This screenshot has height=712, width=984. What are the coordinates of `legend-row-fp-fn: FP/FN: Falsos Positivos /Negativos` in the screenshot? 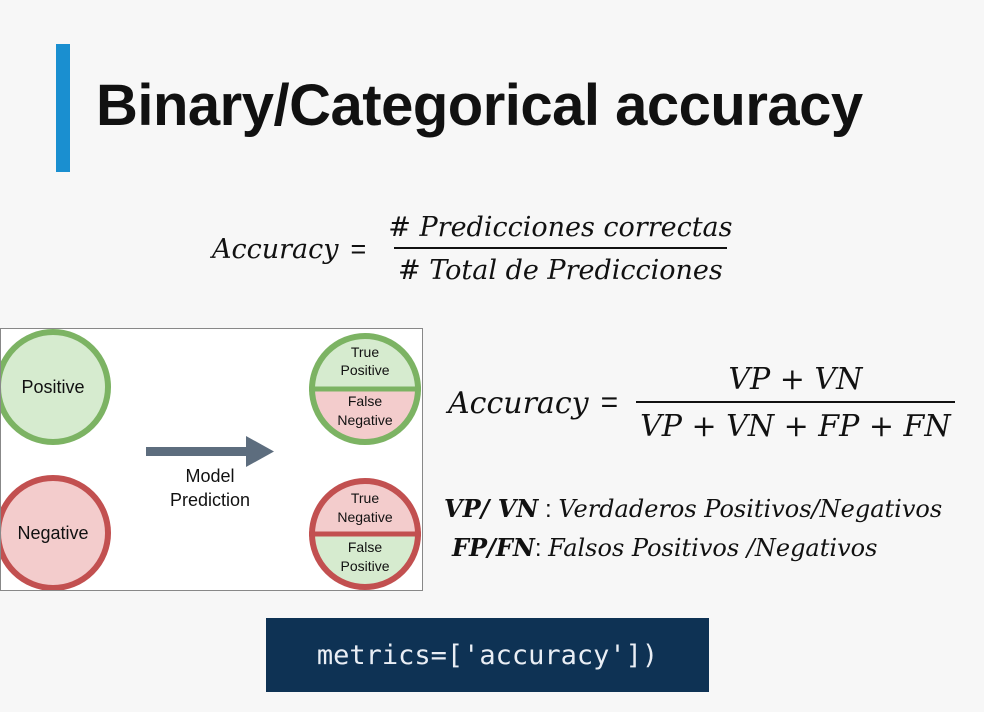 It's located at (693, 548).